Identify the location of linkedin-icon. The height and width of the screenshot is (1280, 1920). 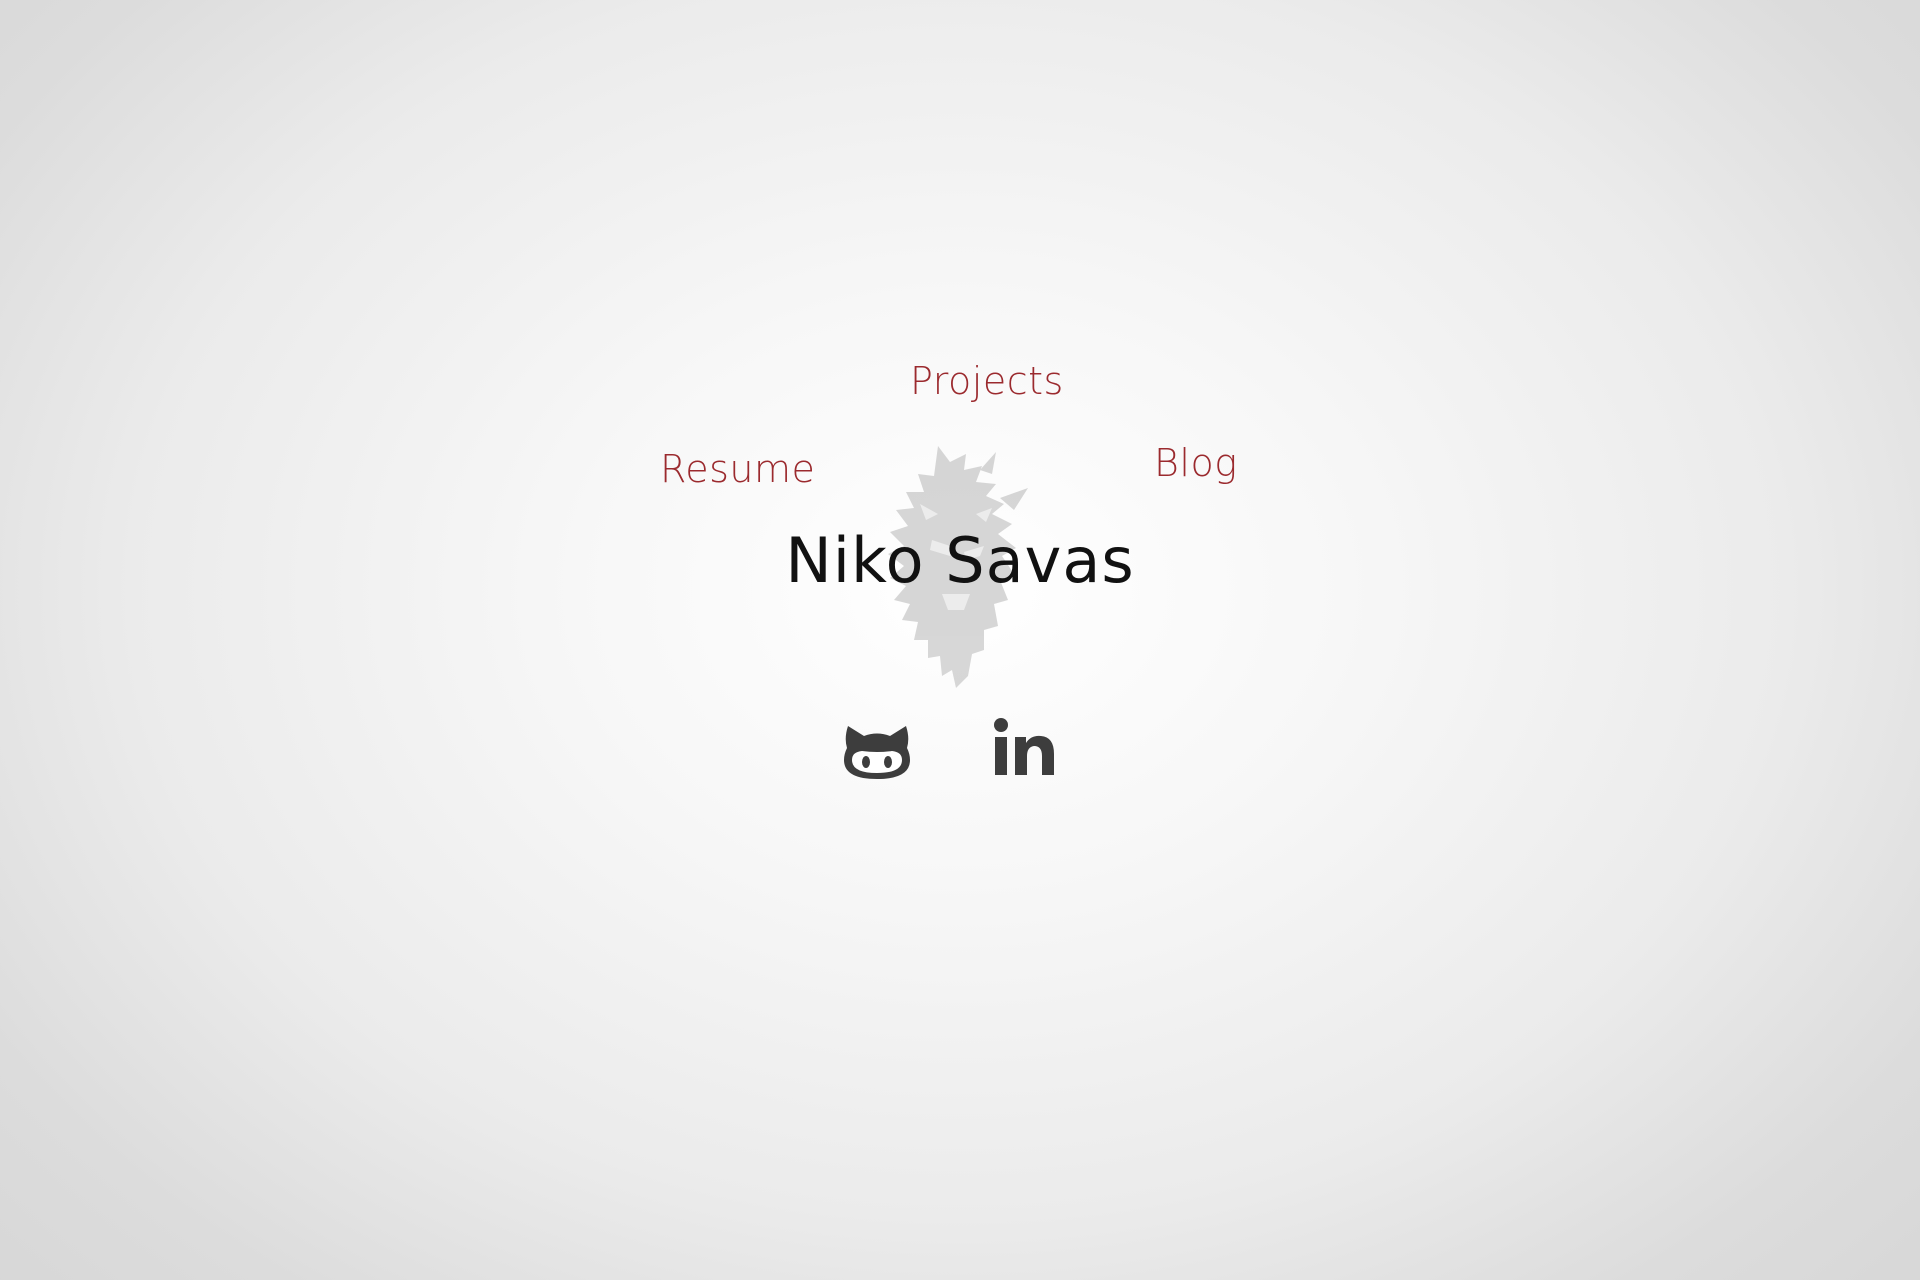
(1024, 746).